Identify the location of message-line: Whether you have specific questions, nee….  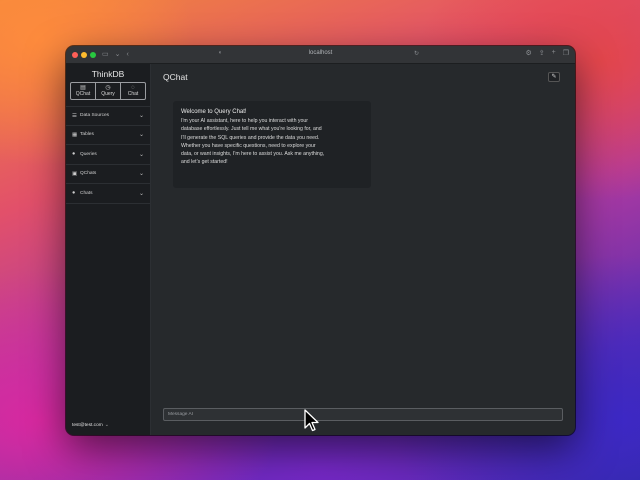
(248, 145).